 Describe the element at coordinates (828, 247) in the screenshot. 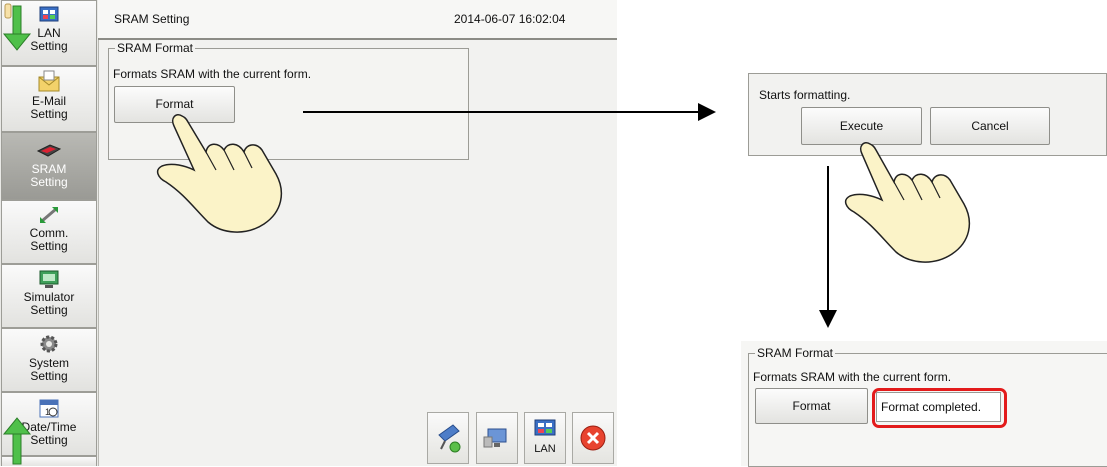

I see `arrow-down` at that location.